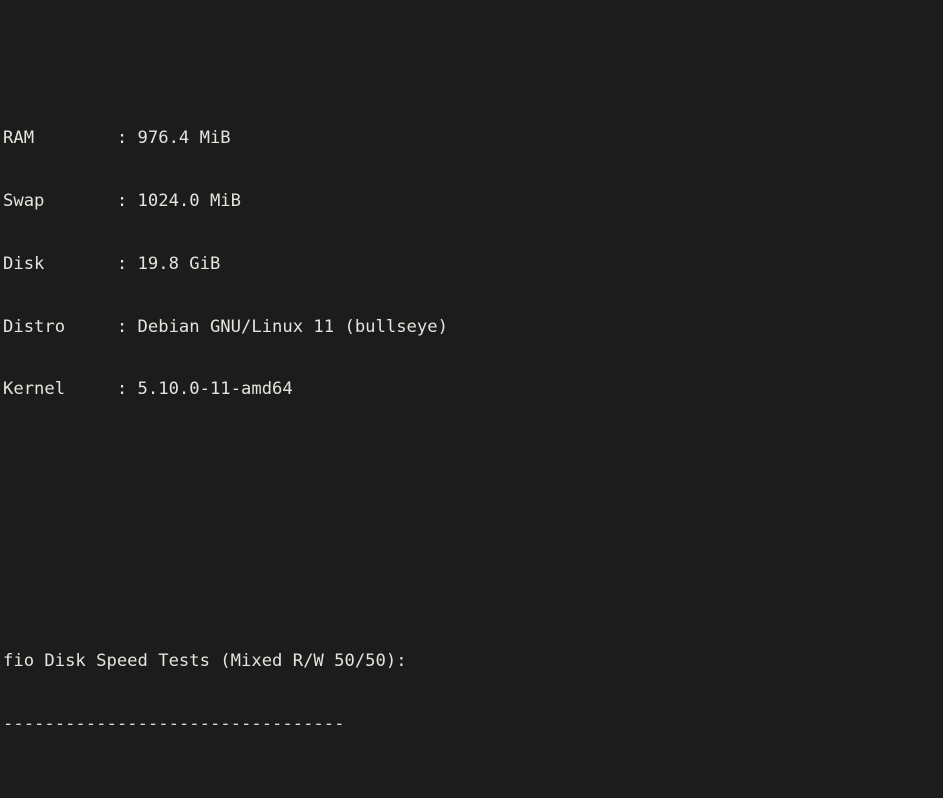 Image resolution: width=943 pixels, height=798 pixels. Describe the element at coordinates (122, 201) in the screenshot. I see `sysinfo-line-swap: Swap : 1024.0 MiB` at that location.